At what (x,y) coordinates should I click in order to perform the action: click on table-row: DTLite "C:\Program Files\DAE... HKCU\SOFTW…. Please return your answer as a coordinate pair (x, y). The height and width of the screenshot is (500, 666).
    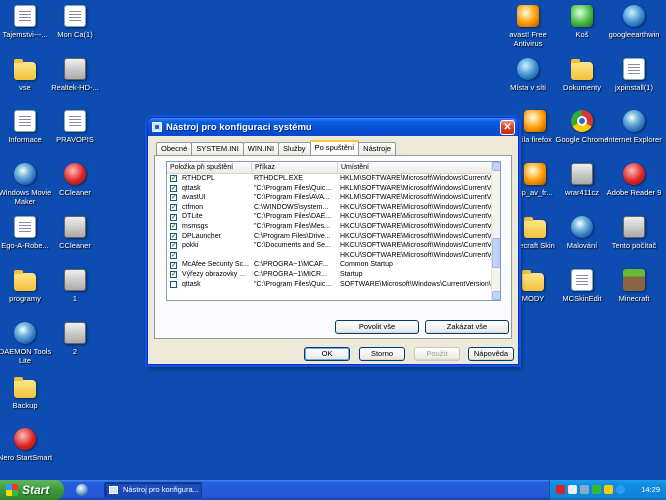
    Looking at the image, I should click on (333, 217).